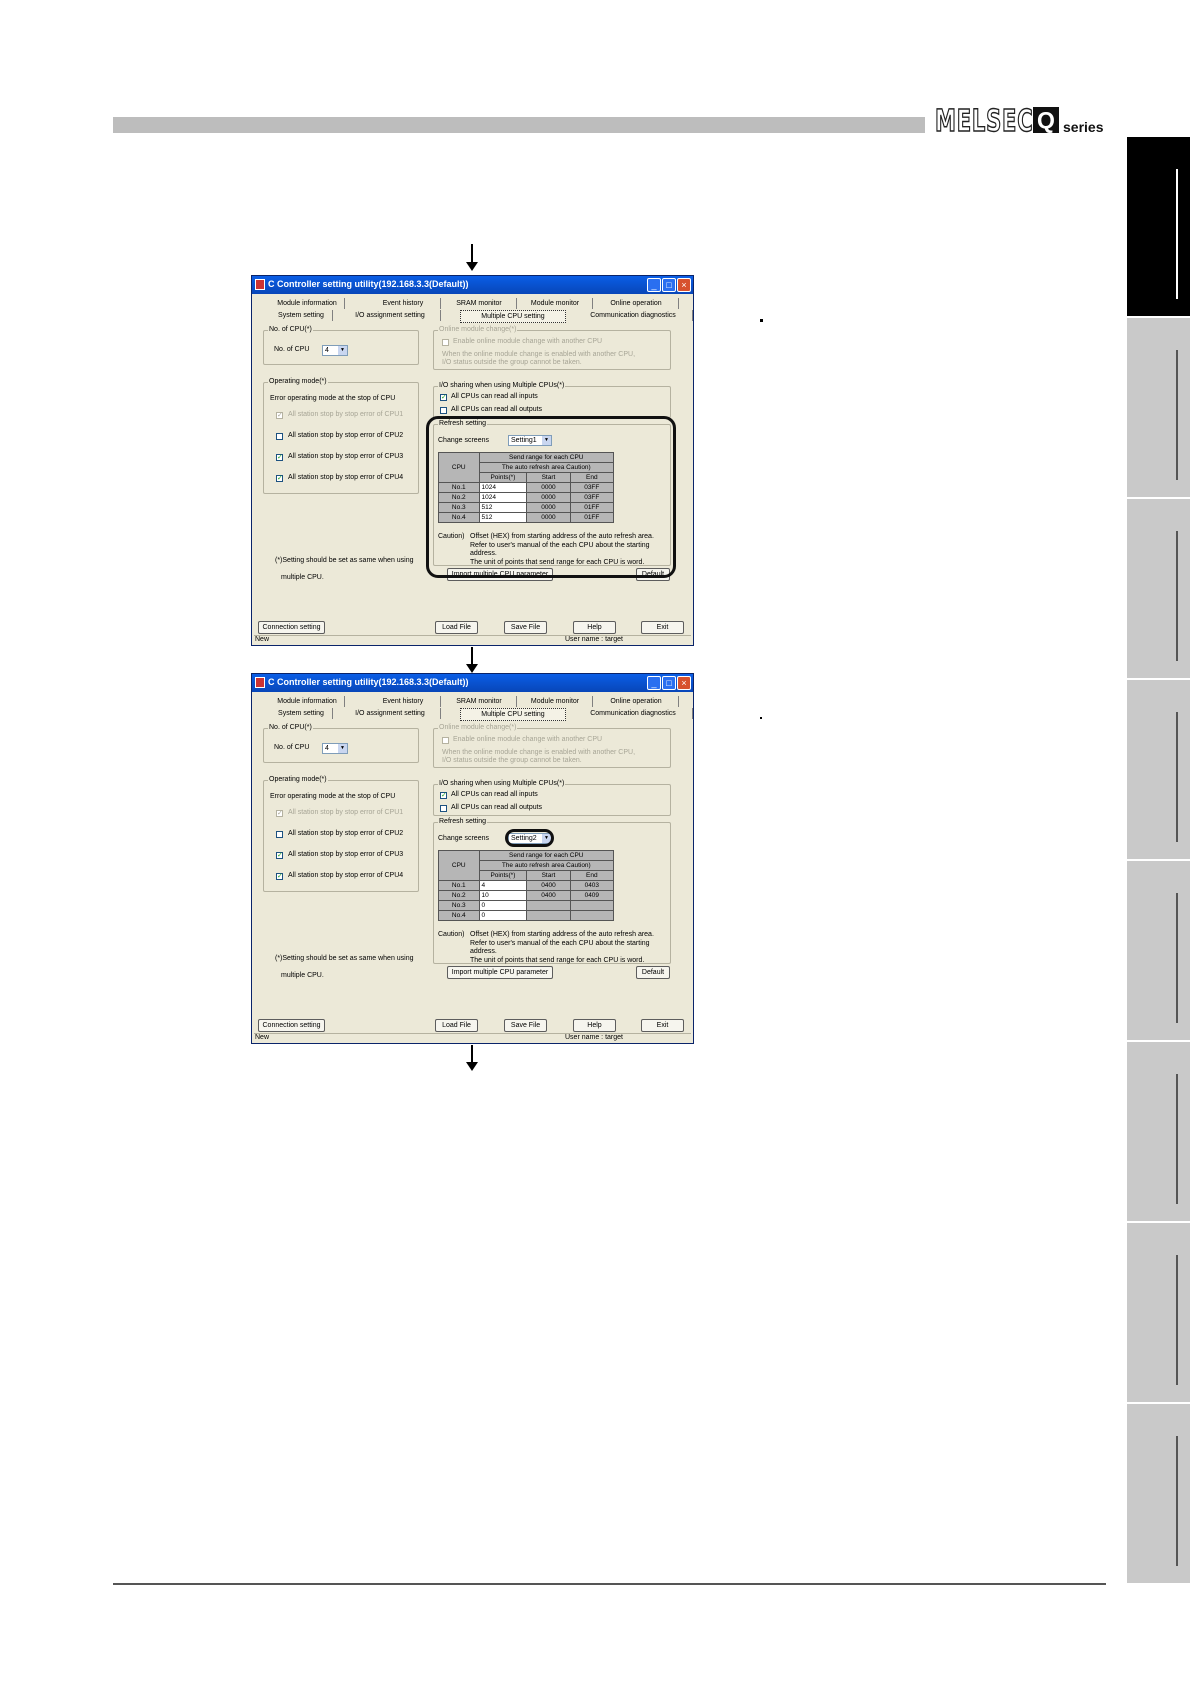 The image size is (1190, 1684). Describe the element at coordinates (609, 1584) in the screenshot. I see `footer-rule` at that location.